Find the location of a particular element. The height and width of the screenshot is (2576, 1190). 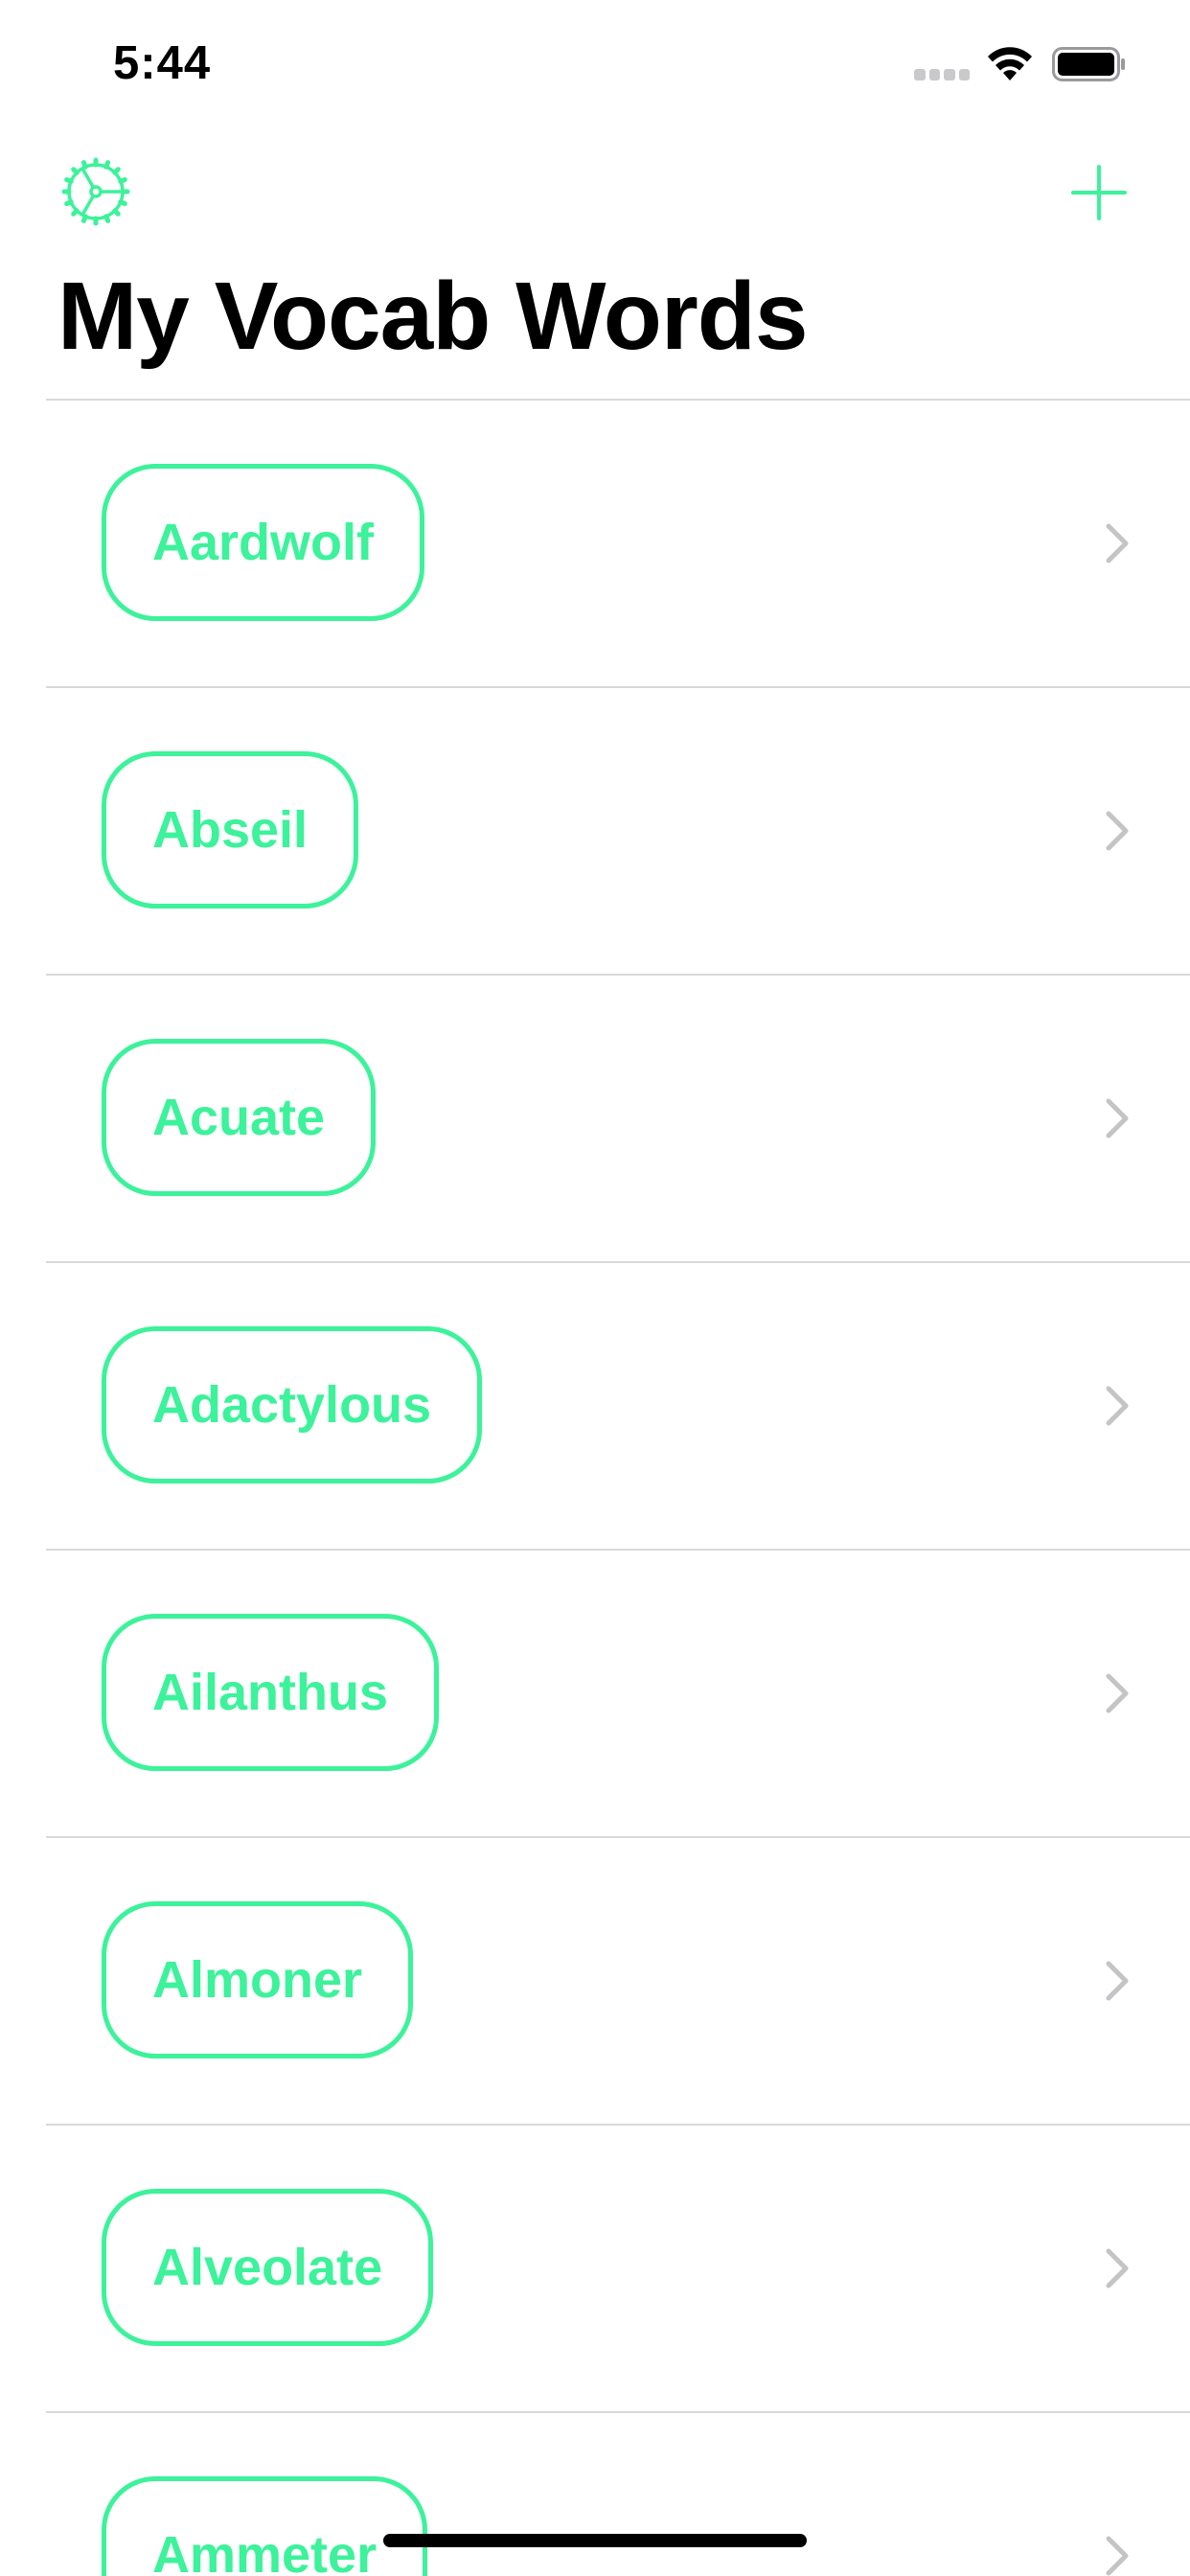

word-pill: Ammeter is located at coordinates (265, 2526).